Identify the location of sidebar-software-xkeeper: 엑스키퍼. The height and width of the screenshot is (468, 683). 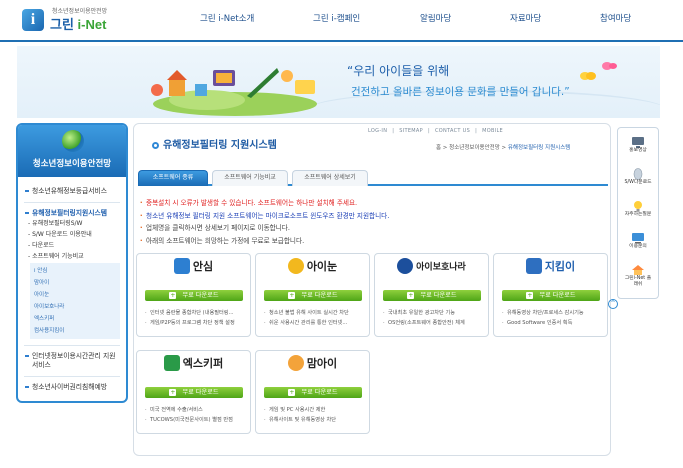
(75, 319).